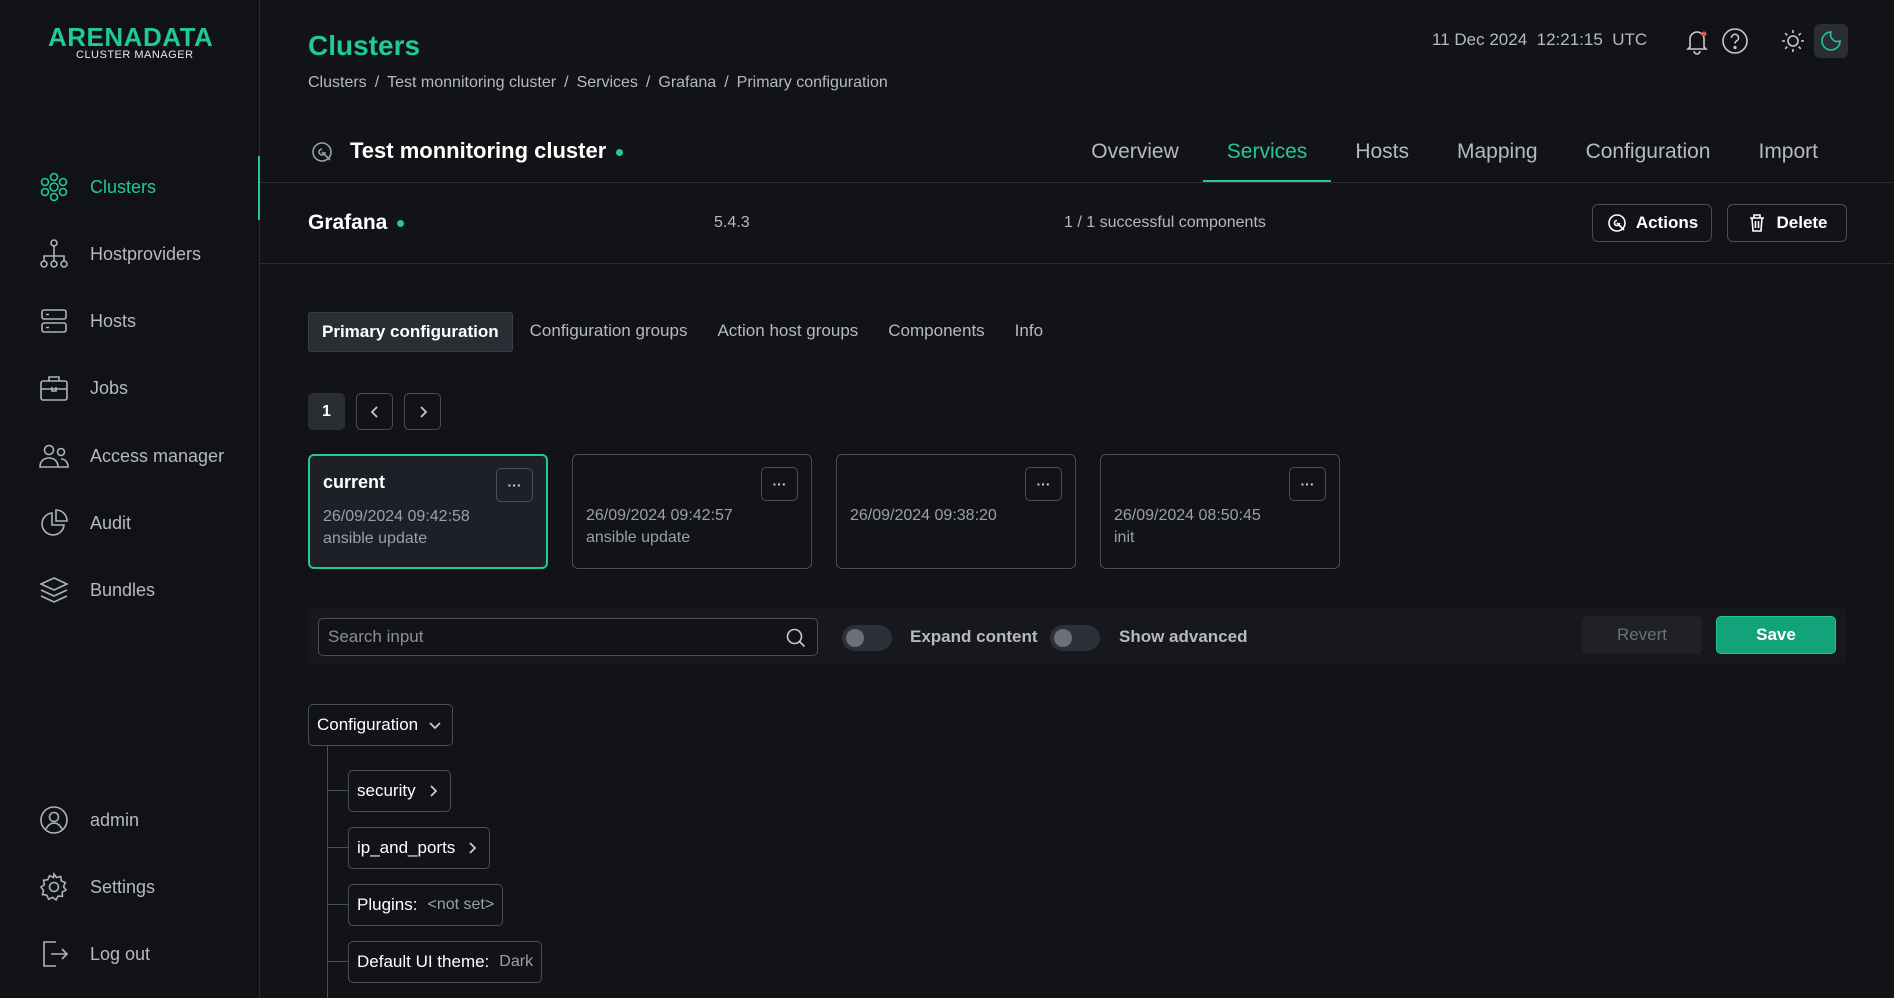 The width and height of the screenshot is (1894, 998). Describe the element at coordinates (1267, 153) in the screenshot. I see `tab-services: Services` at that location.